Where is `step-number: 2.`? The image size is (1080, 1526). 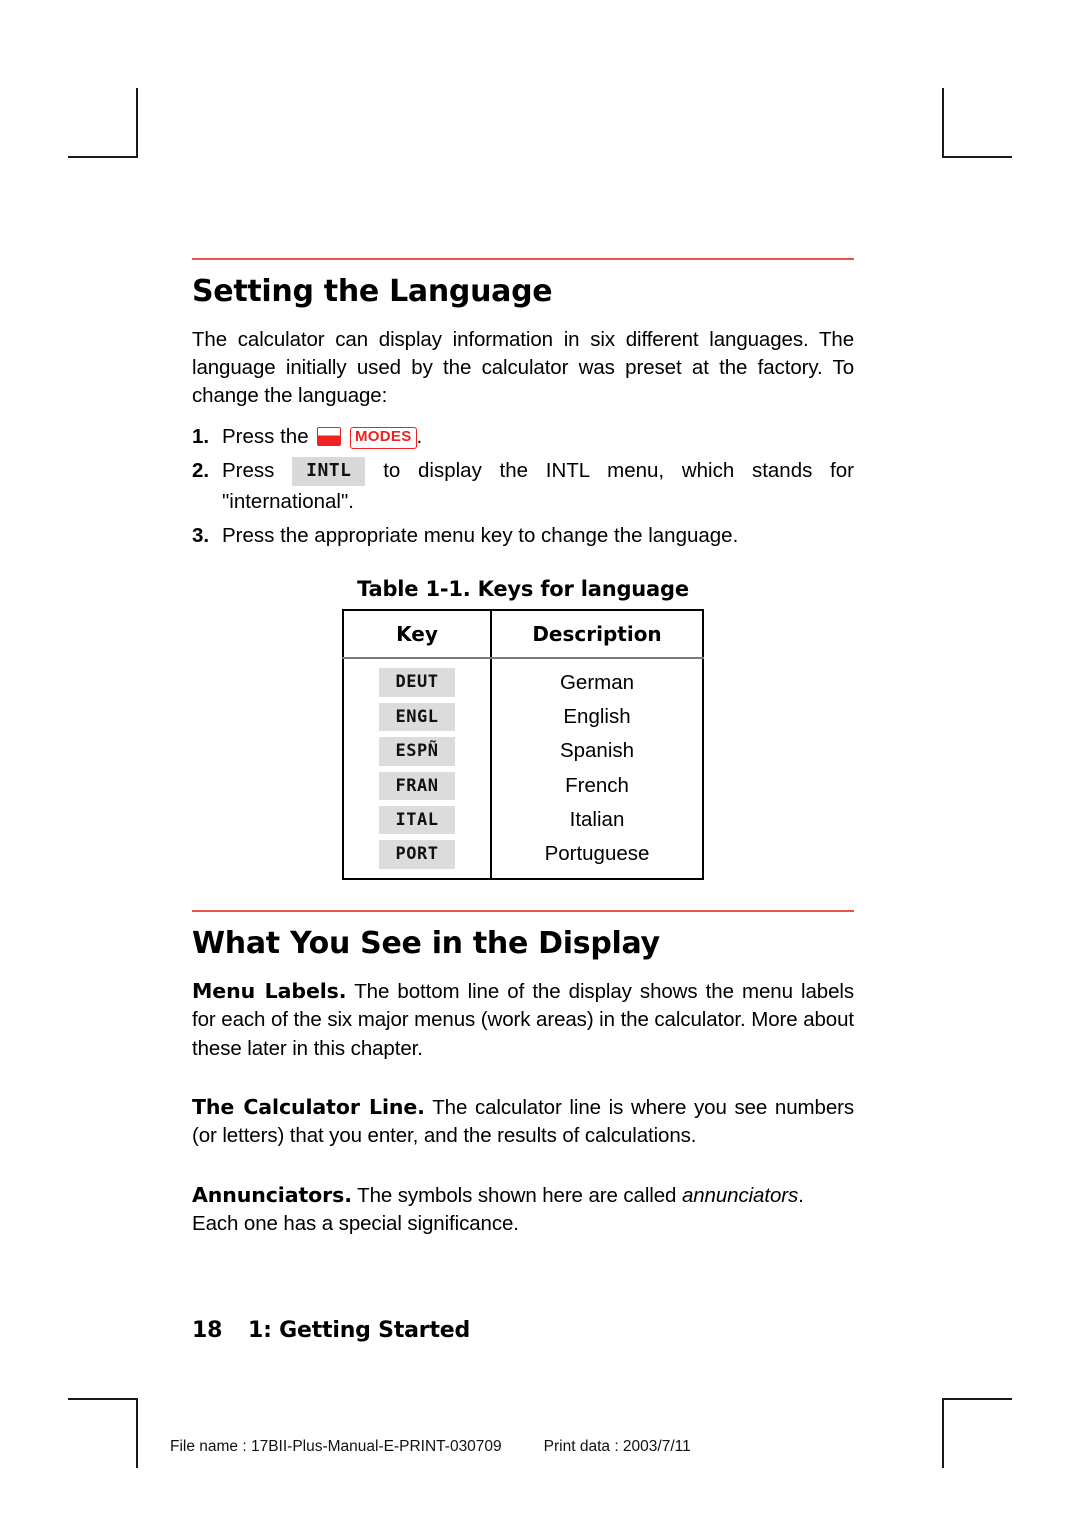
step-number: 2. is located at coordinates (201, 471).